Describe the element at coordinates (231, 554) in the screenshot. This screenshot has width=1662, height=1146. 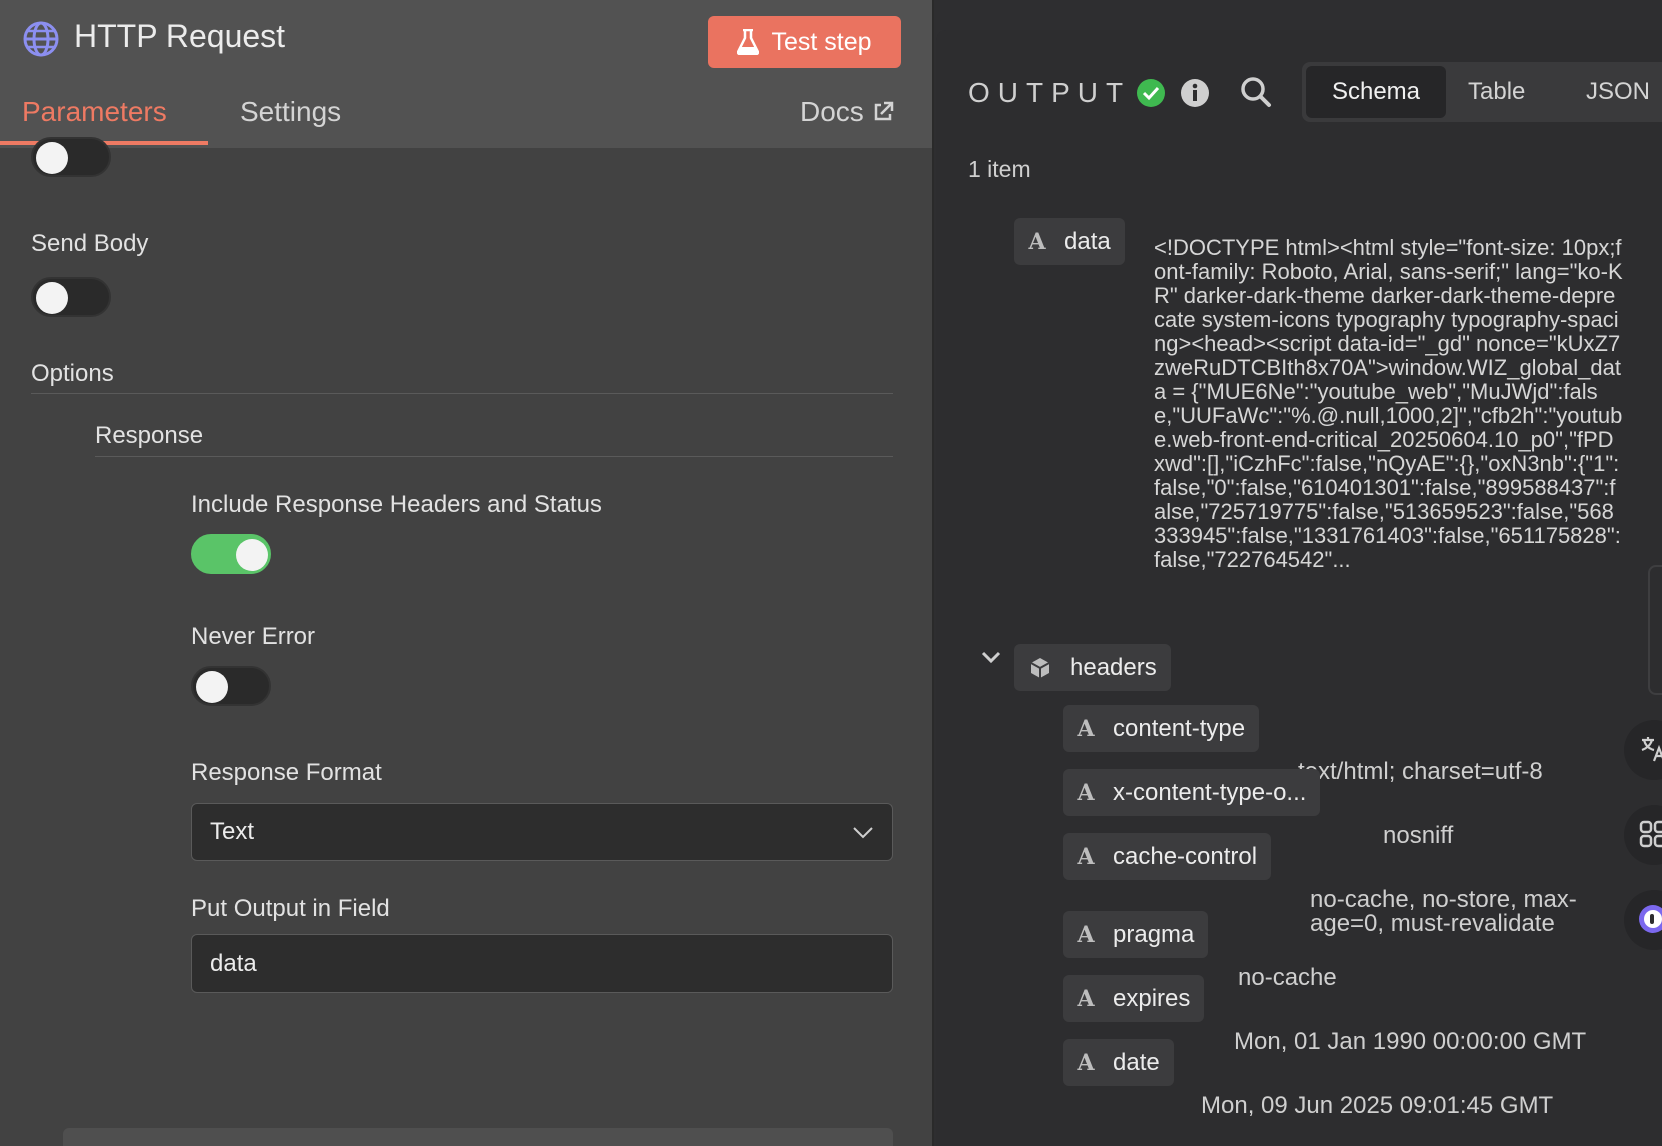
I see `include-headers-toggle` at that location.